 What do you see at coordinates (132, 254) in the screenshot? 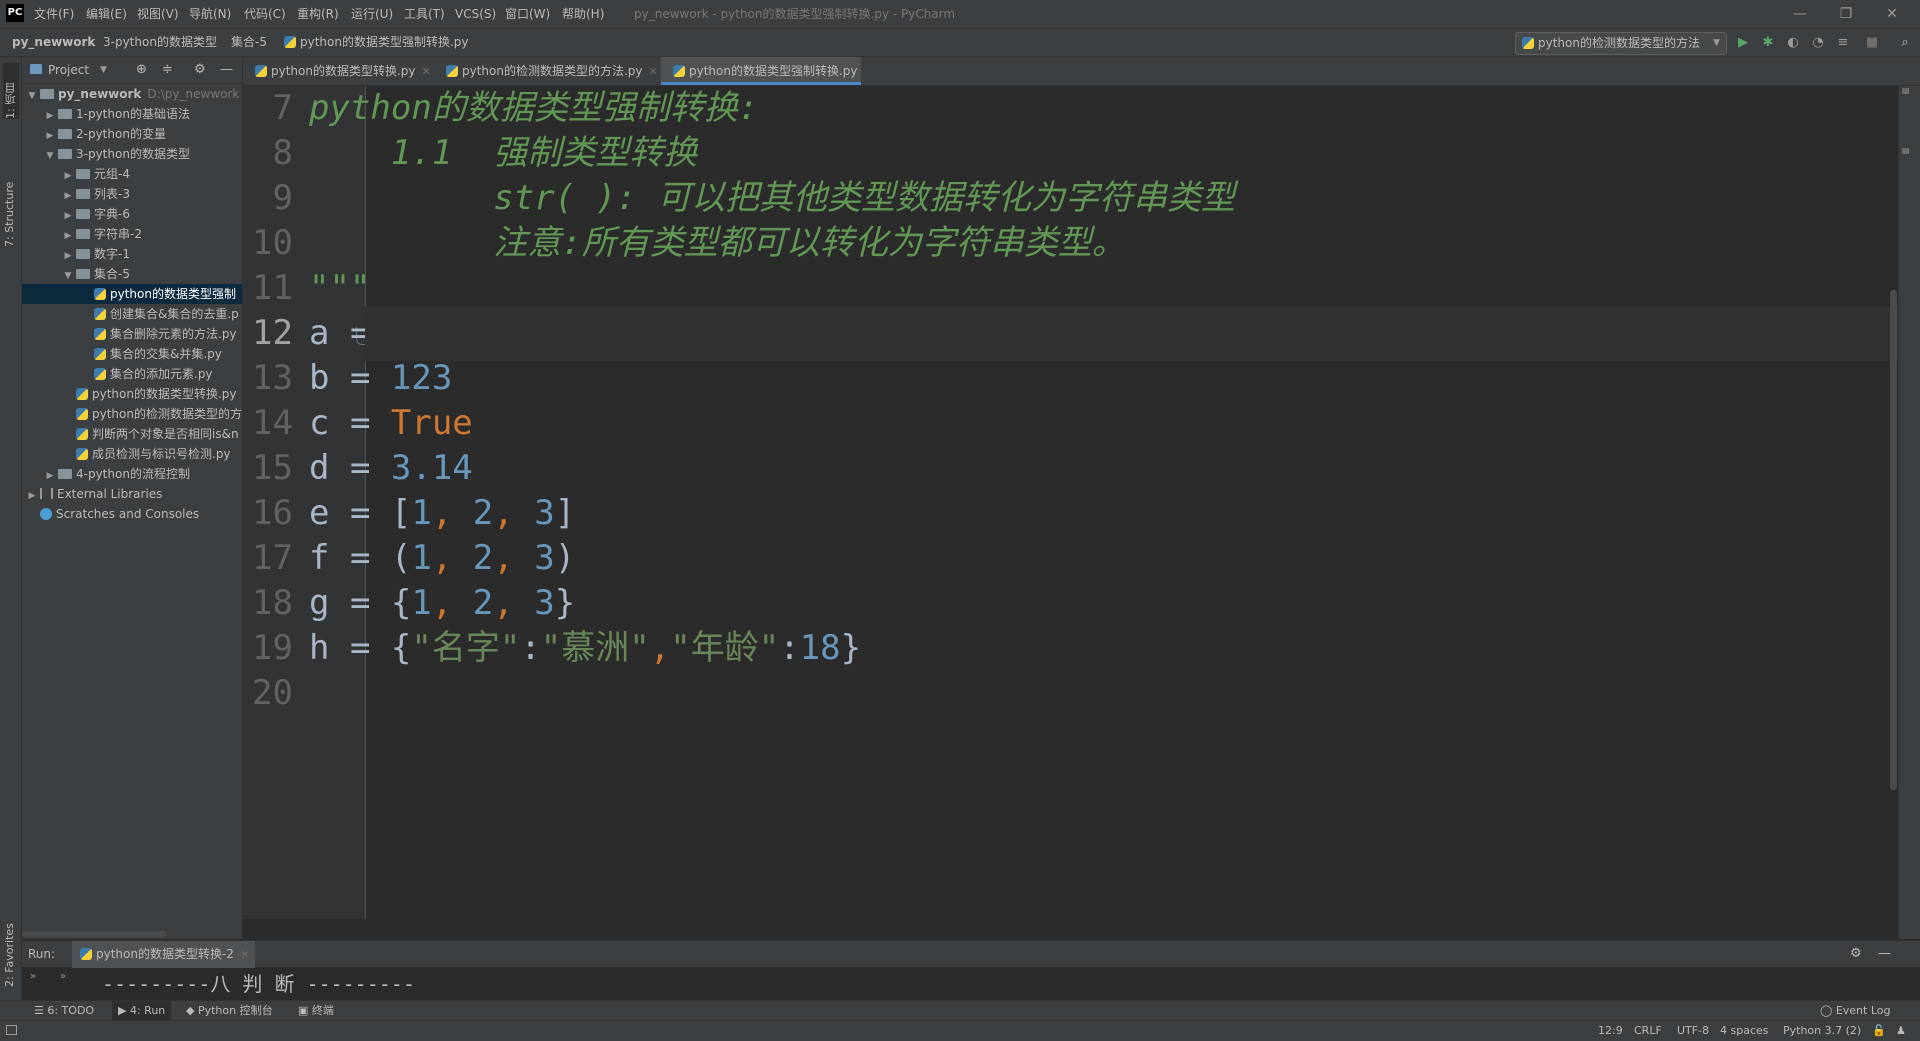
I see `tree-folder-item: ▶ 数字-1` at bounding box center [132, 254].